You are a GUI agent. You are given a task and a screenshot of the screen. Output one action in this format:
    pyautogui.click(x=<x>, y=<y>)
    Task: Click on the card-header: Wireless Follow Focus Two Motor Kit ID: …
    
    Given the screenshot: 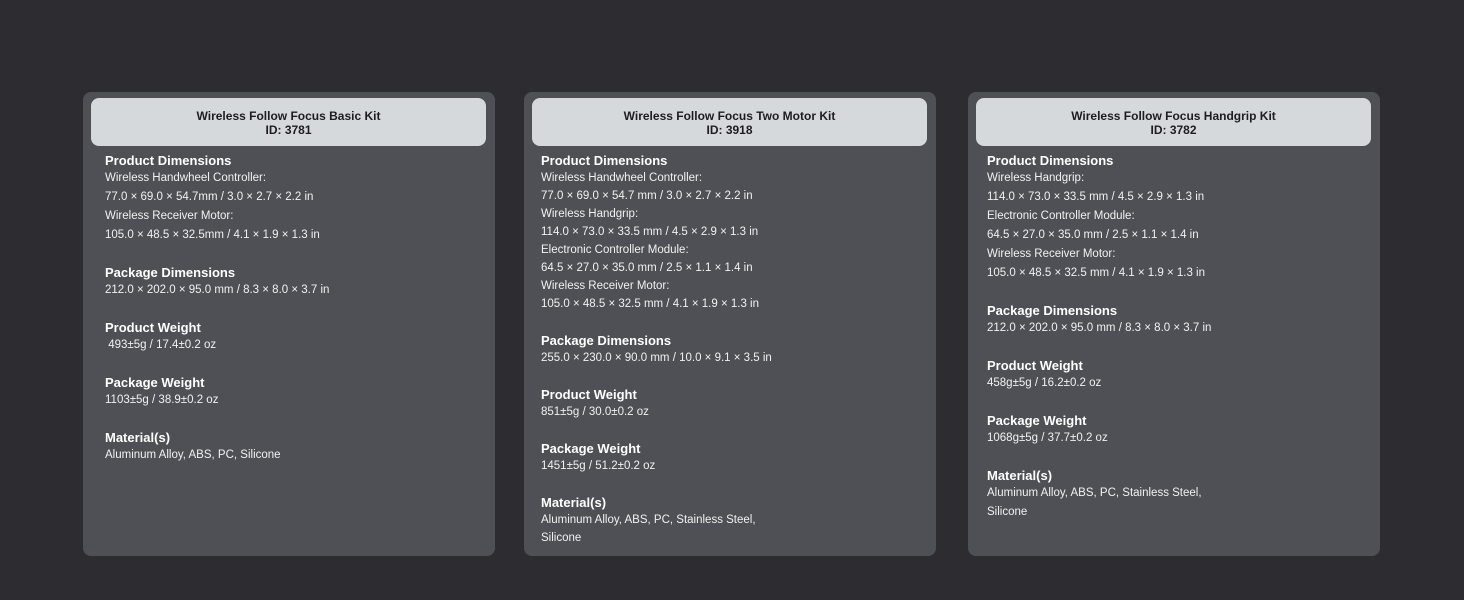 What is the action you would take?
    pyautogui.click(x=729, y=122)
    